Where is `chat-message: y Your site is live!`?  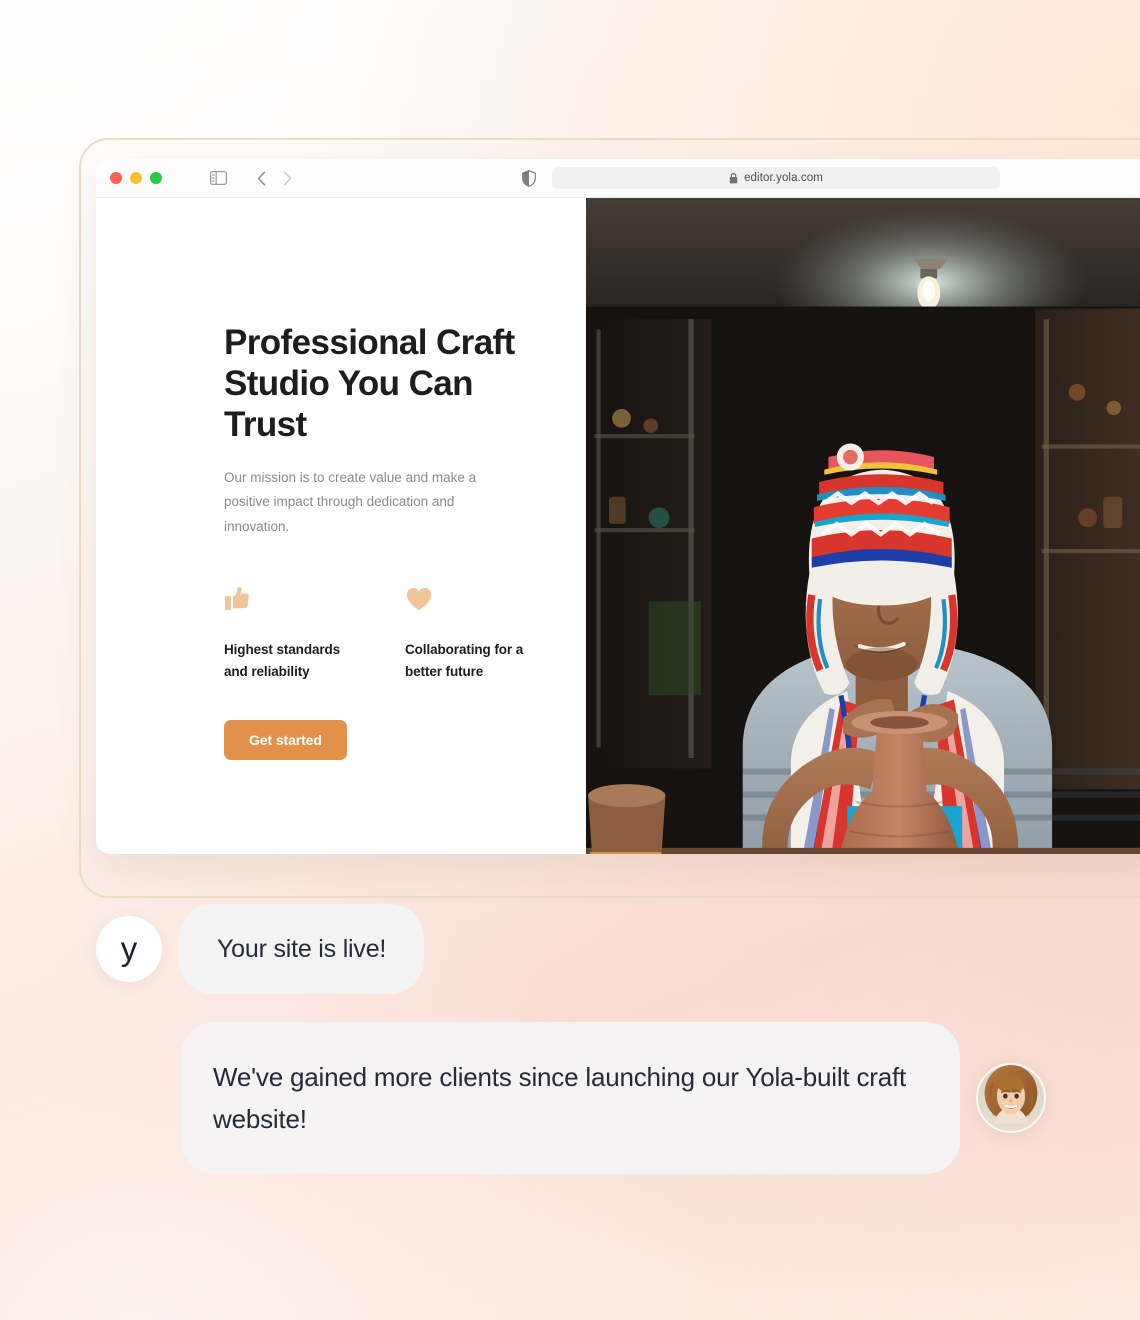 chat-message: y Your site is live! is located at coordinates (260, 949).